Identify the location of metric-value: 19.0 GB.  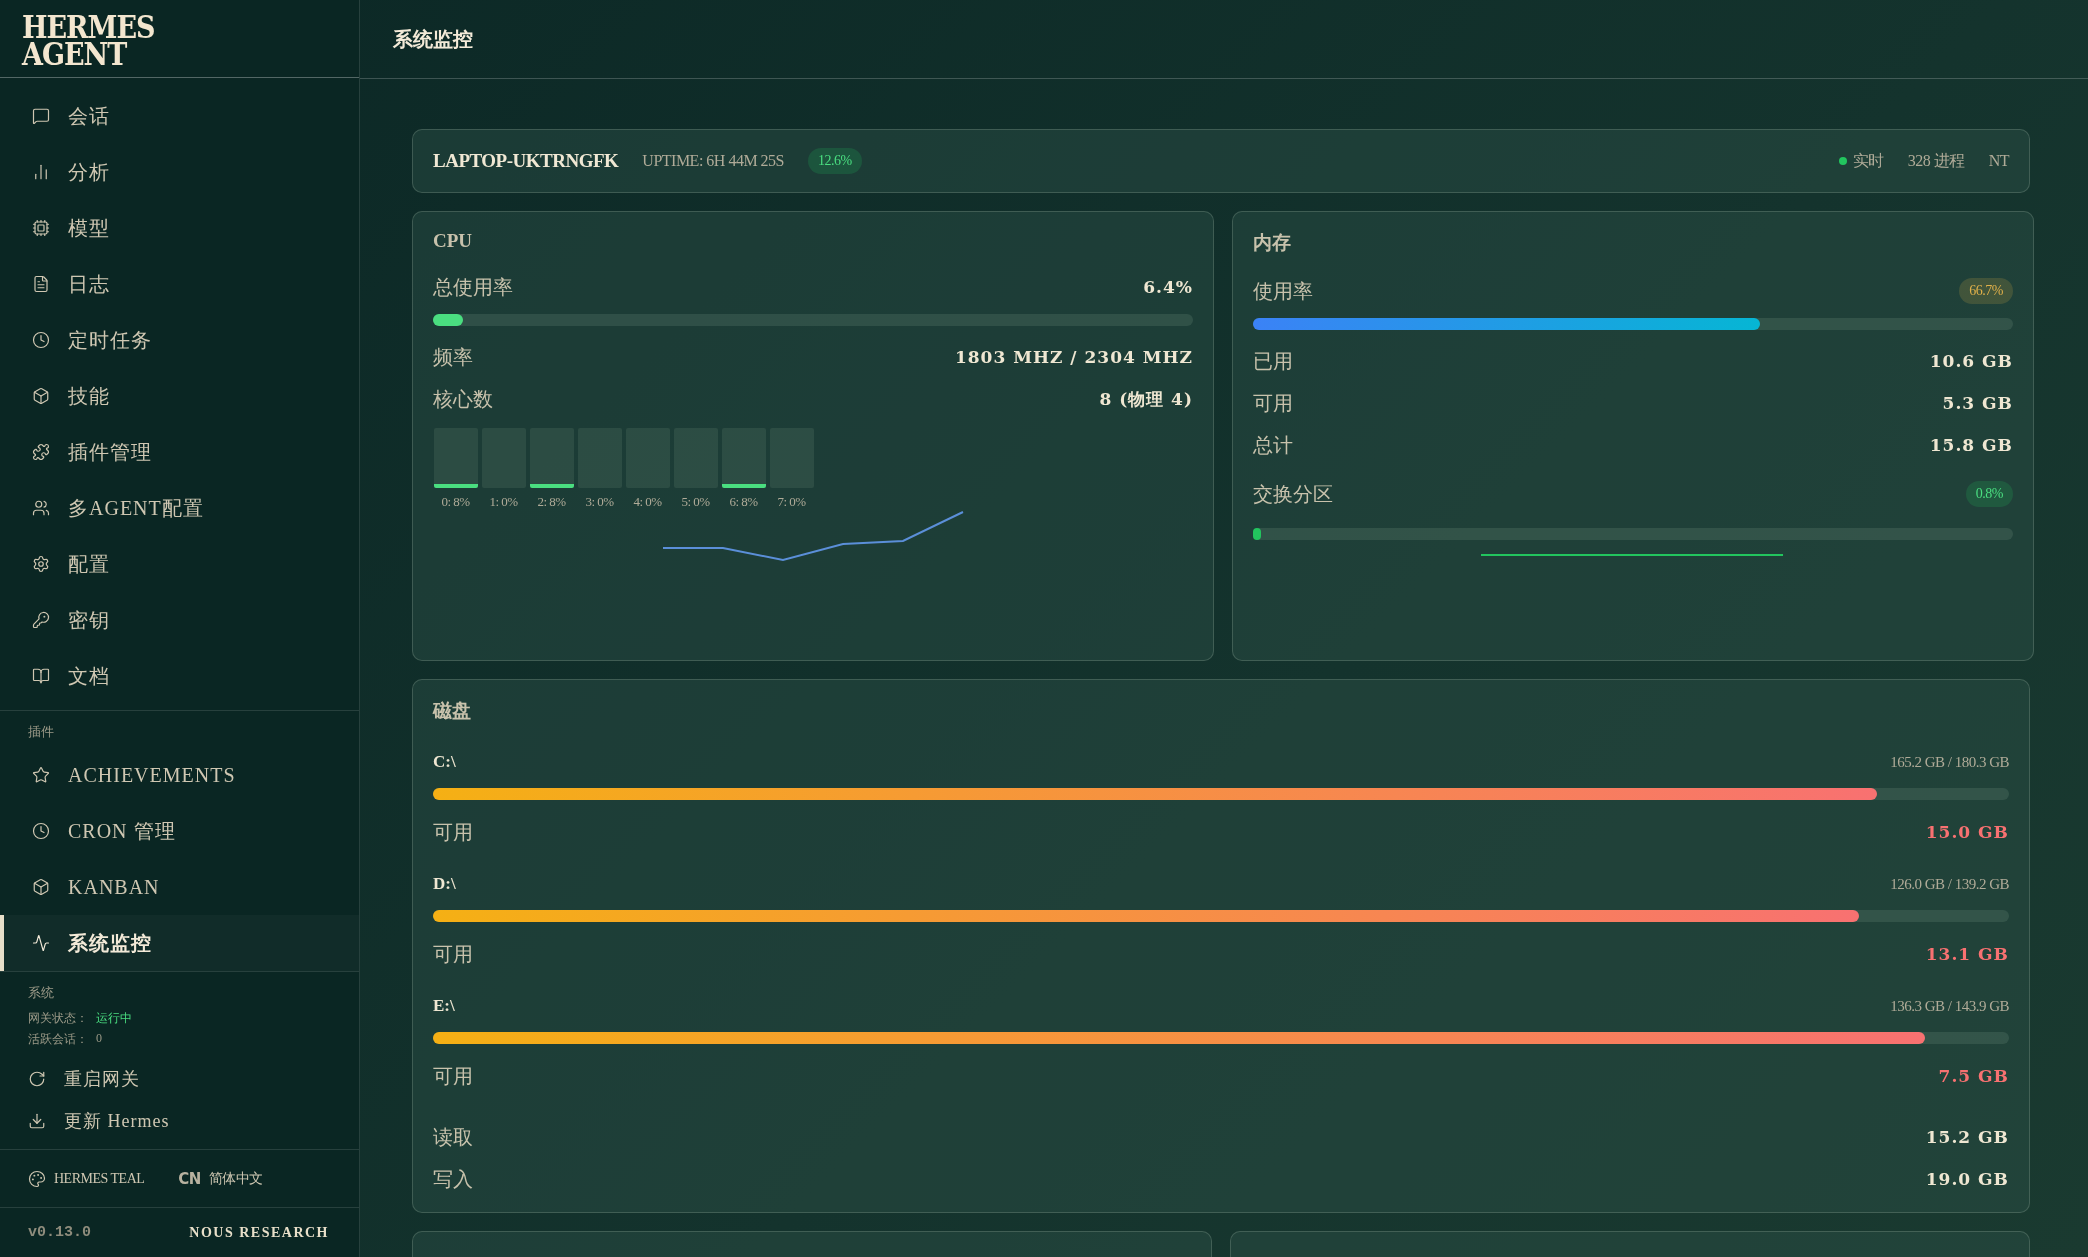
(1967, 1179).